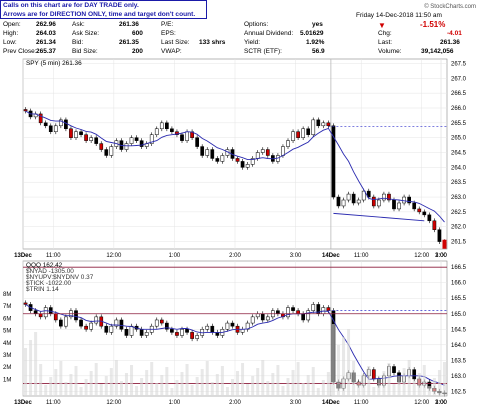  What do you see at coordinates (459, 284) in the screenshot?
I see `y-tick-label: 166.0` at bounding box center [459, 284].